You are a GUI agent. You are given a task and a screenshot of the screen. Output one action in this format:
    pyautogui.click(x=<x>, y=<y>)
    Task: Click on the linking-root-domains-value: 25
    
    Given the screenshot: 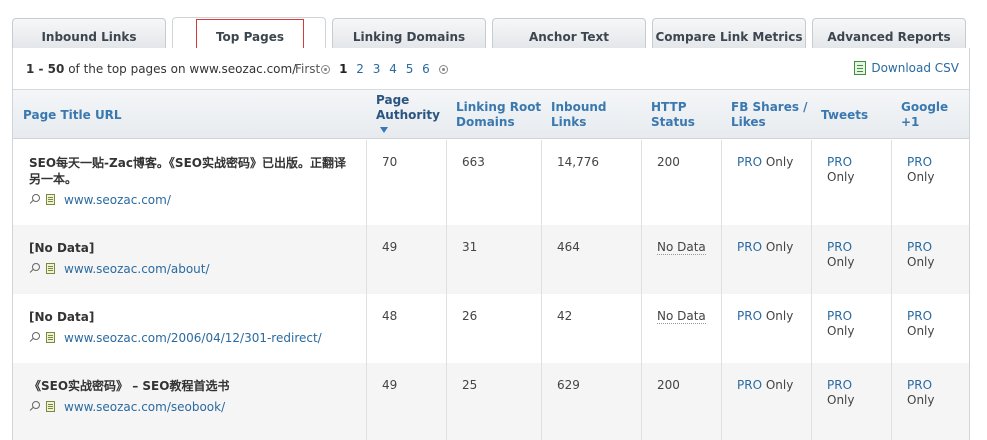 What is the action you would take?
    pyautogui.click(x=470, y=385)
    